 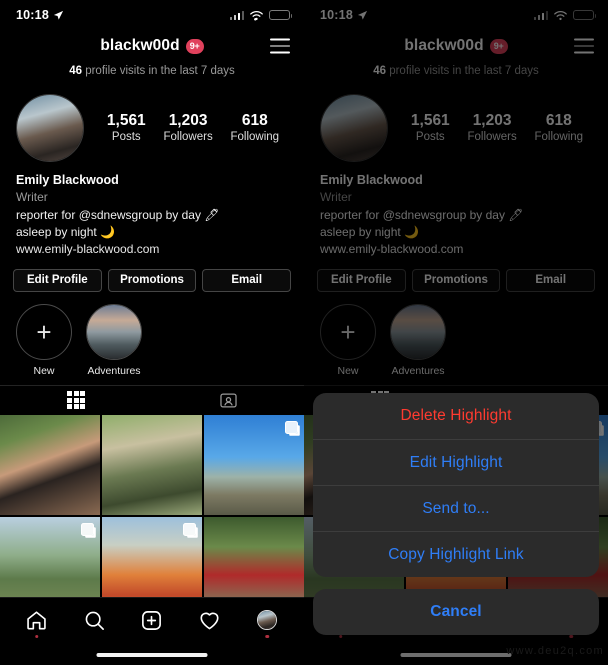 I want to click on bio-display-name: Emily Blackwood, so click(x=67, y=180).